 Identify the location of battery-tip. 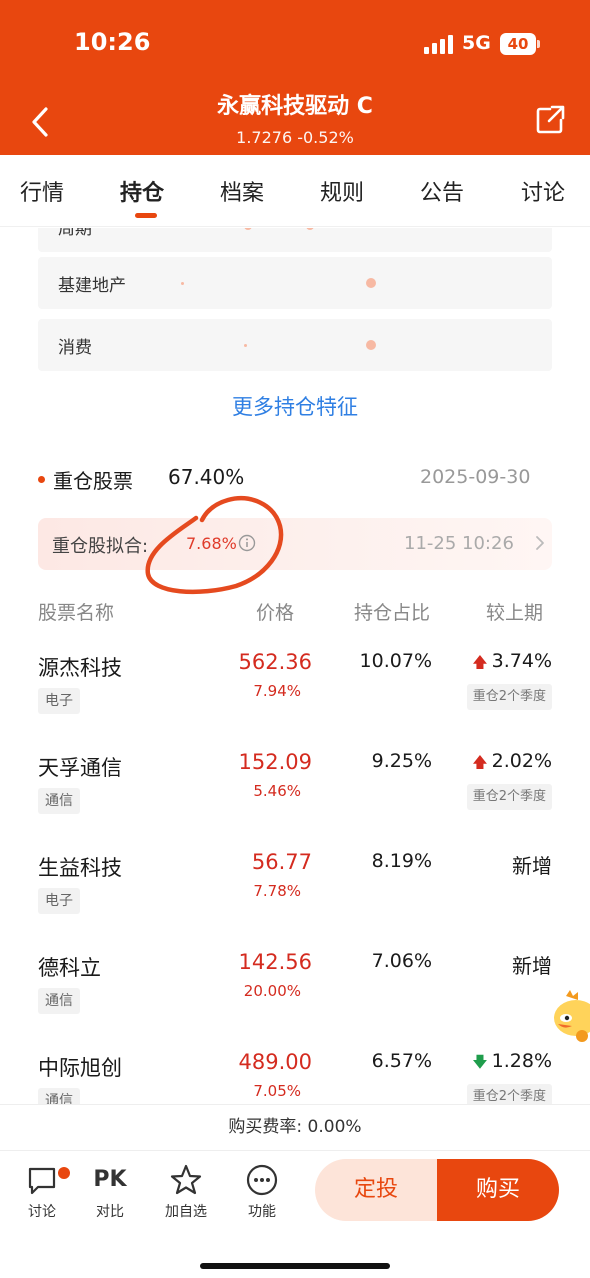
(538, 44).